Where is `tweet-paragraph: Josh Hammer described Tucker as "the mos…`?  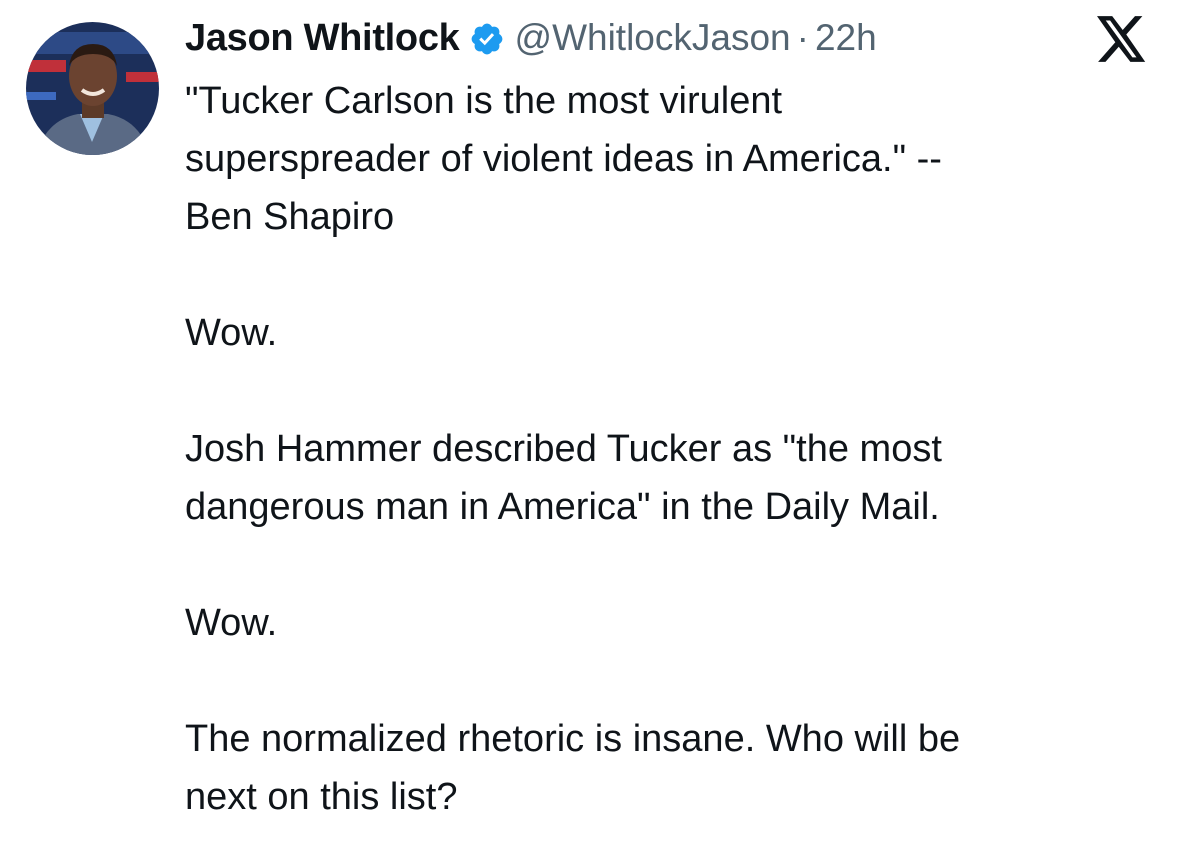
tweet-paragraph: Josh Hammer described Tucker as "the mos… is located at coordinates (563, 478).